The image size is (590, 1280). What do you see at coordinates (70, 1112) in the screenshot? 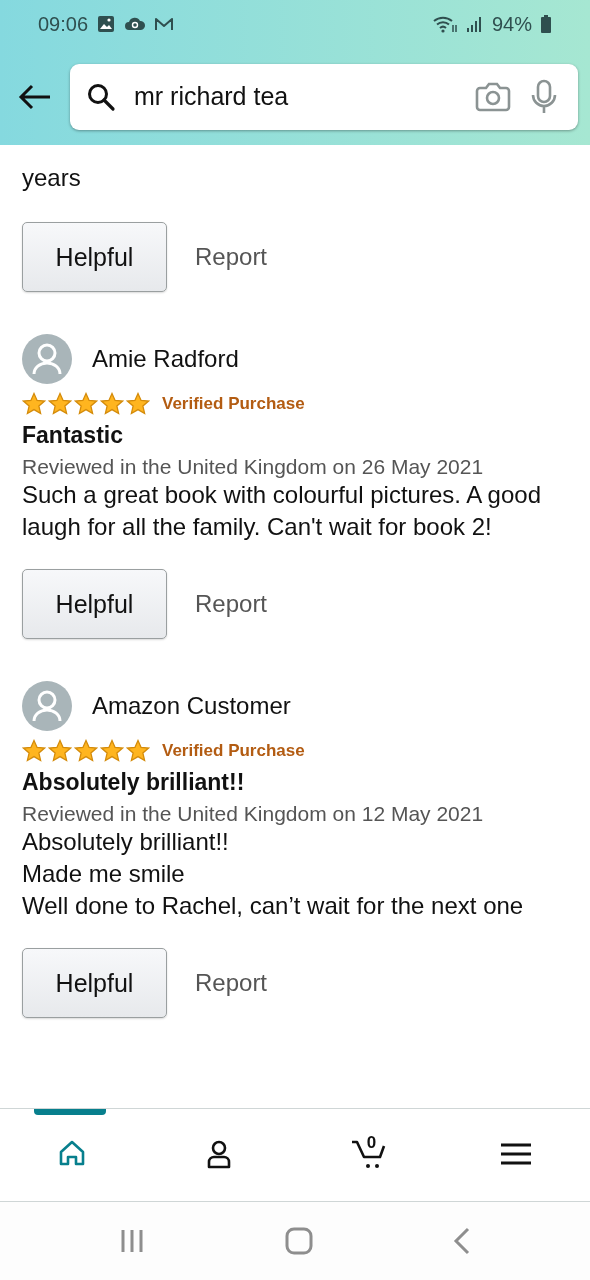
I see `selected-tab-indicator` at bounding box center [70, 1112].